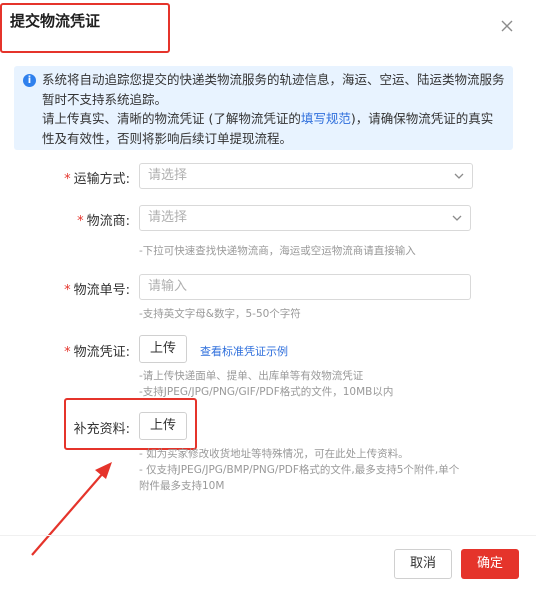 The image size is (536, 594). What do you see at coordinates (274, 454) in the screenshot?
I see `supplement-hint-1: - 如为买家修改收货地址等特殊情况，可在此处上传资料。` at bounding box center [274, 454].